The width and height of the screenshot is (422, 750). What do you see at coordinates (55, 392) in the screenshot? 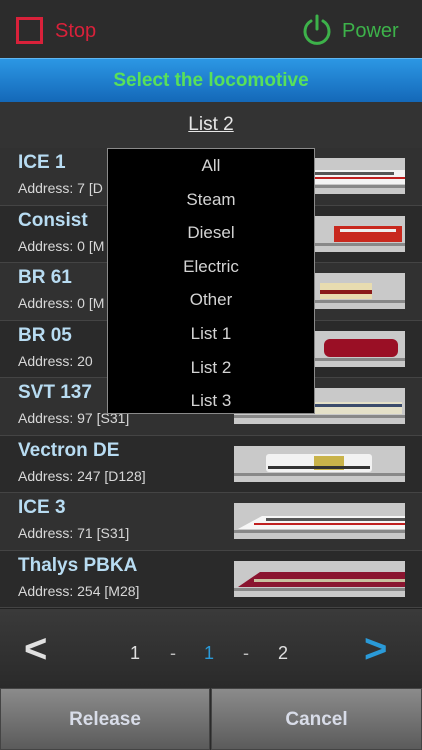
I see `locomotive-name: SVT 137` at bounding box center [55, 392].